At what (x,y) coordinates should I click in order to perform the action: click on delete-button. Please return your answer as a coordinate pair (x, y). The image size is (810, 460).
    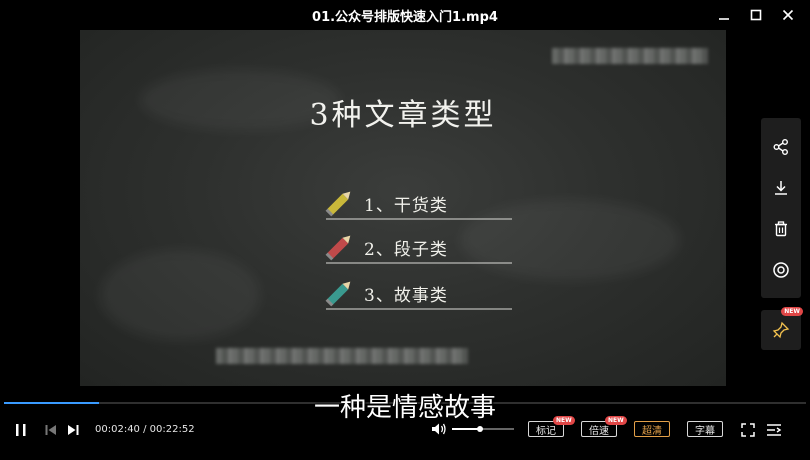
    Looking at the image, I should click on (781, 229).